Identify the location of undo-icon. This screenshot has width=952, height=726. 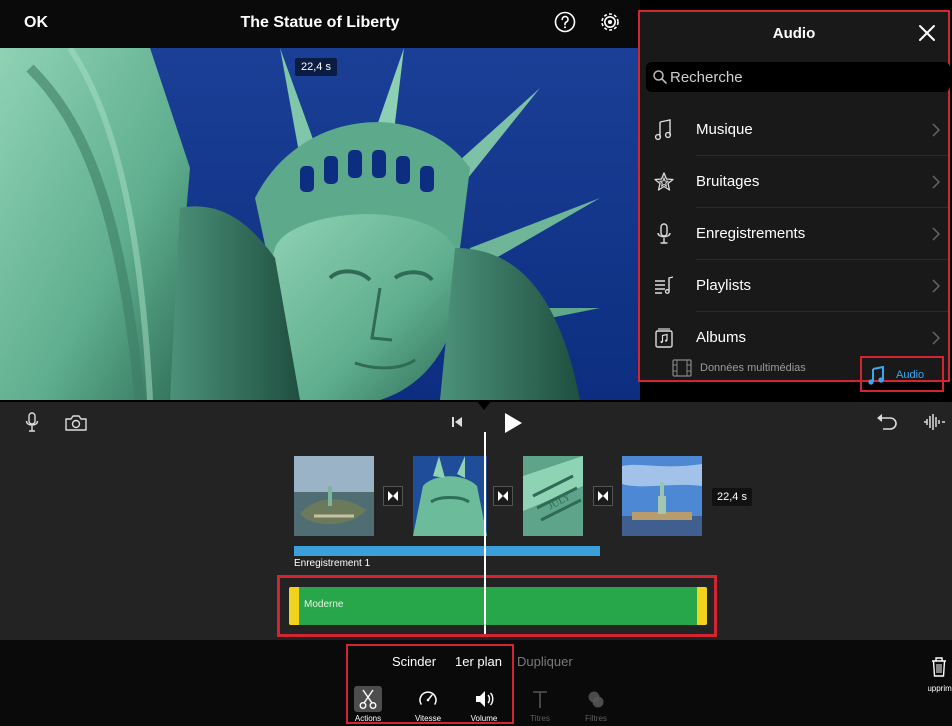
(887, 422).